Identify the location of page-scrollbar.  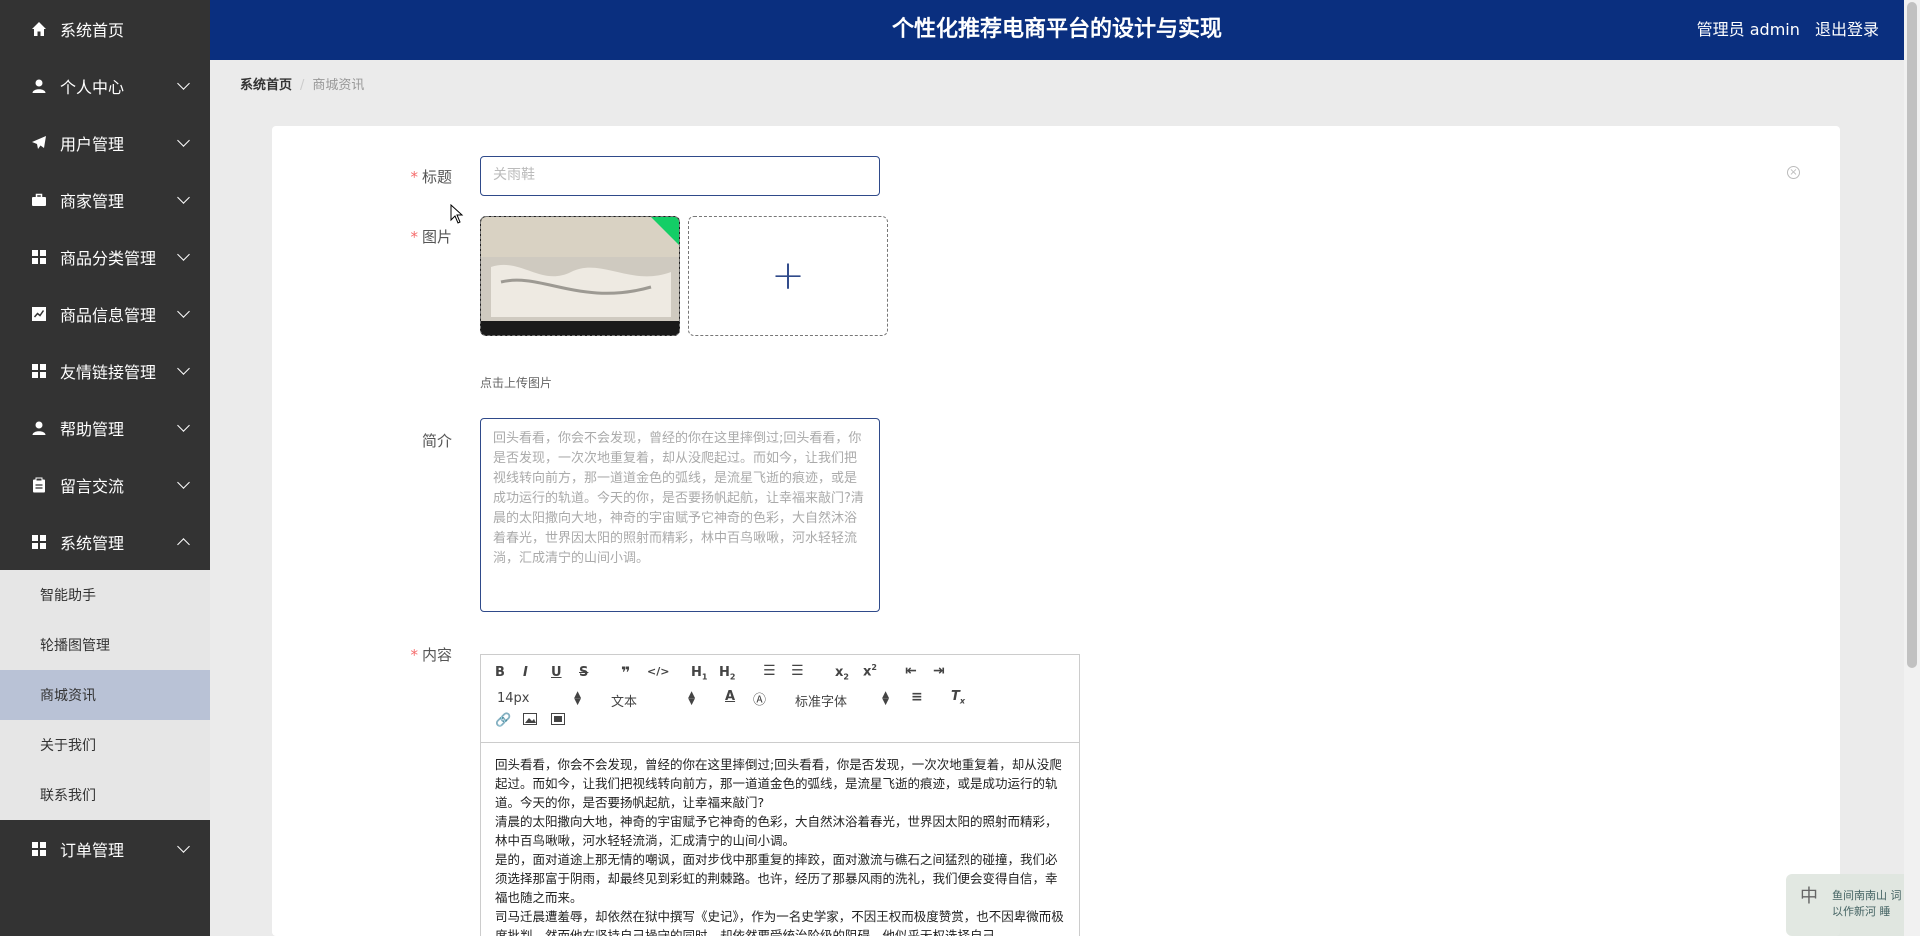
(1912, 468).